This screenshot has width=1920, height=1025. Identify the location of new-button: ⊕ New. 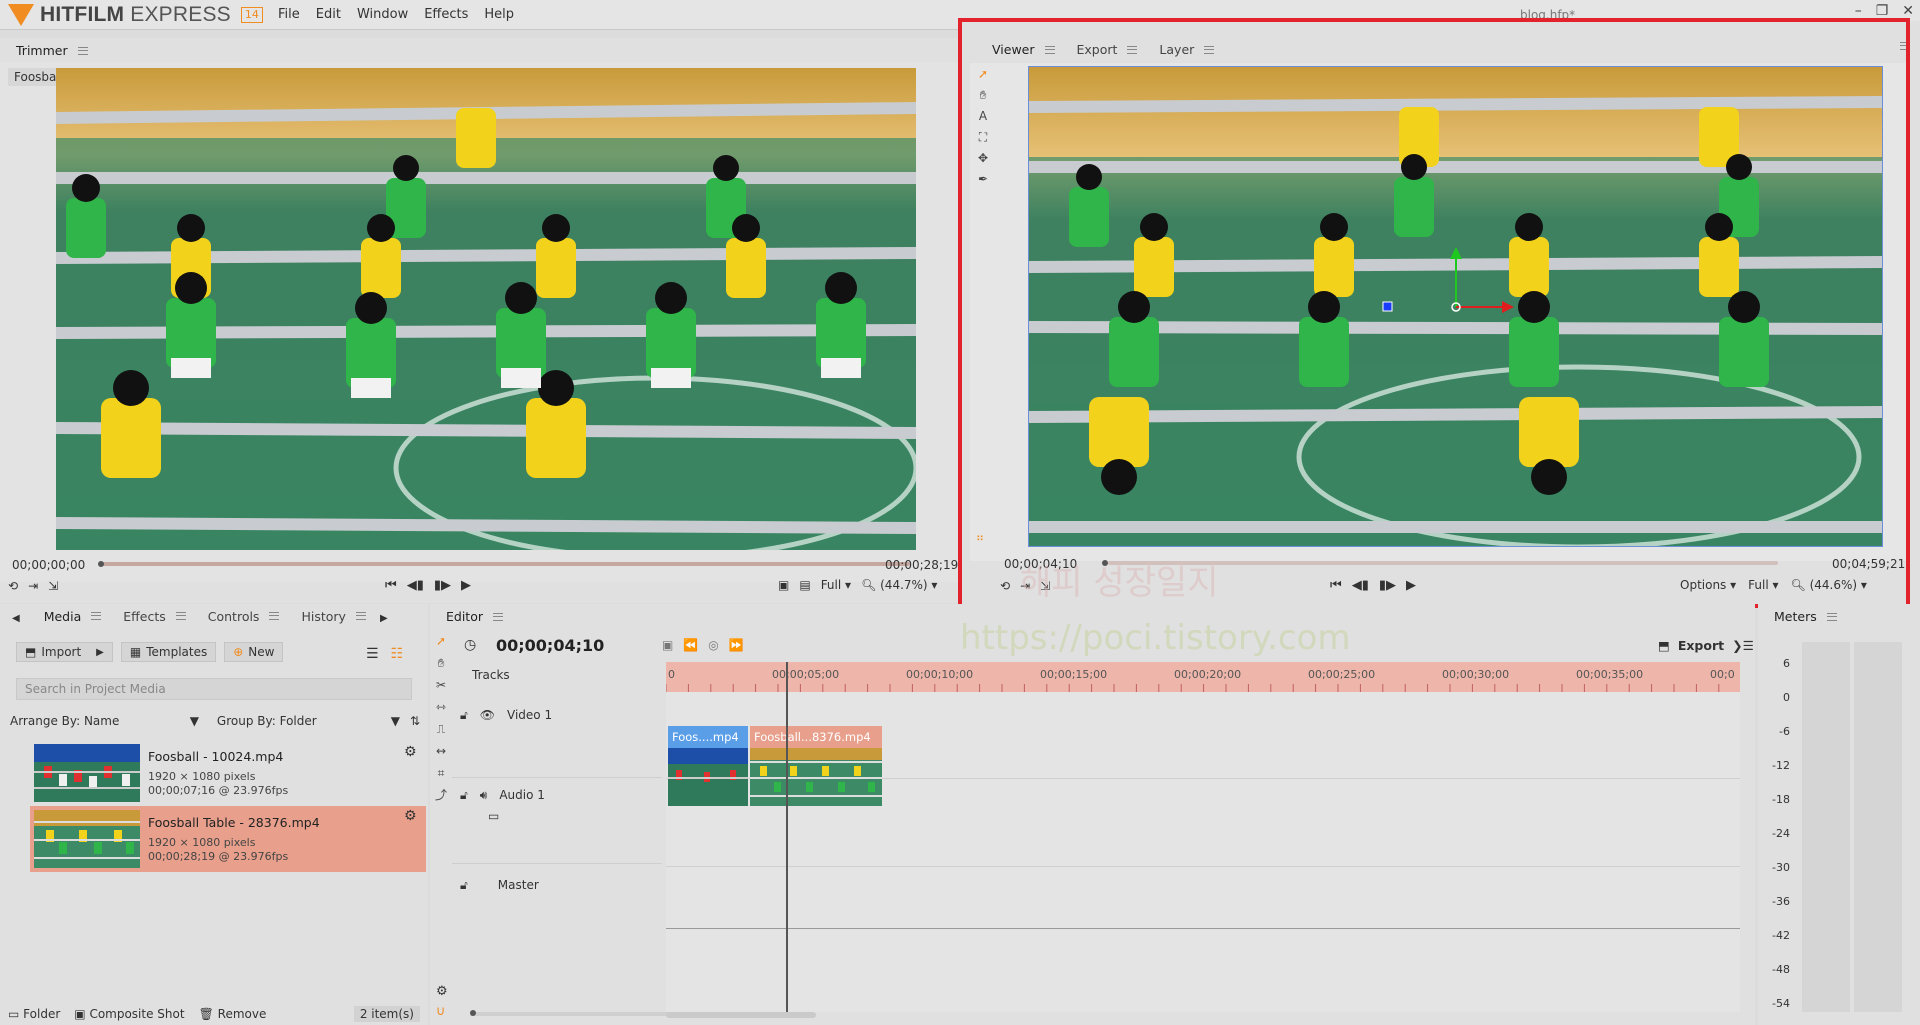
(254, 652).